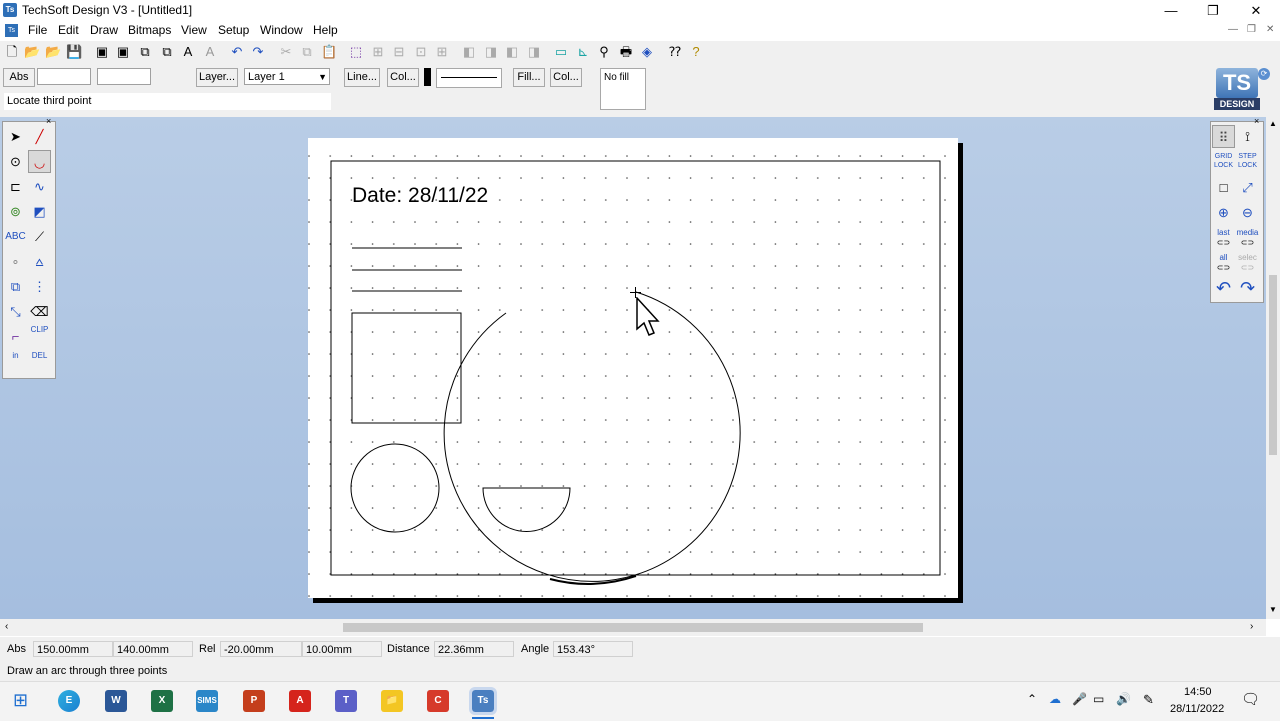 The height and width of the screenshot is (721, 1280). Describe the element at coordinates (207, 701) in the screenshot. I see `sims-icon: SIMS` at that location.